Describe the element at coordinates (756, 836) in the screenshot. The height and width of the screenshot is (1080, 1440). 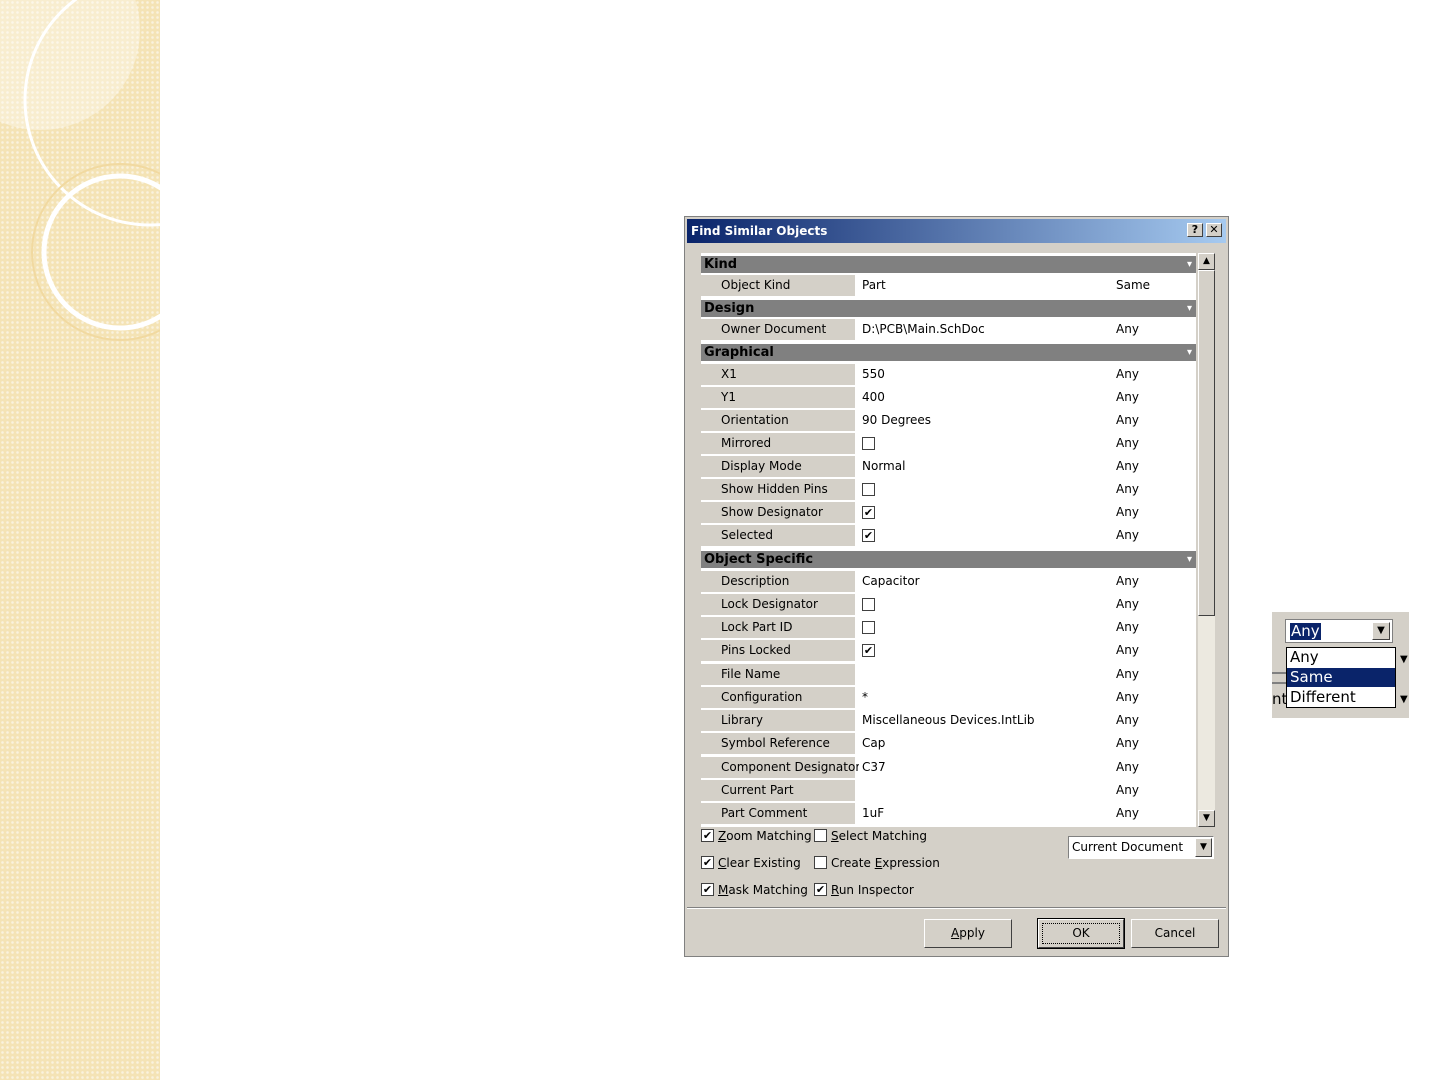
I see `zoom-matching-option: ✔ Zoom Matching` at that location.